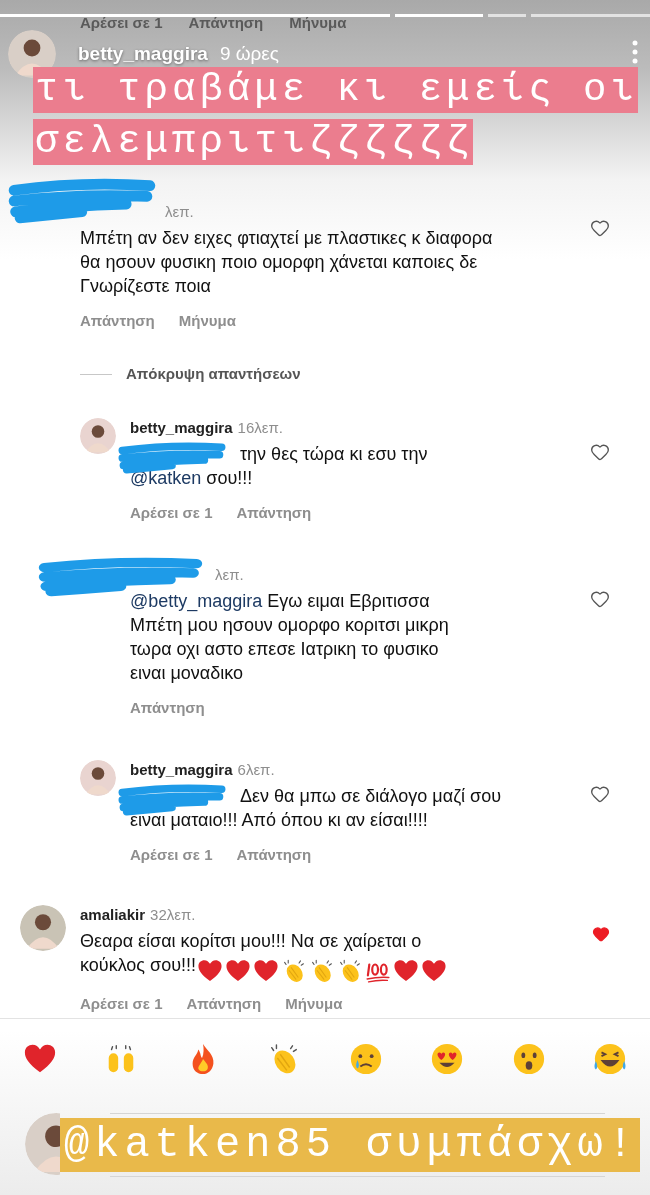 The width and height of the screenshot is (650, 1195). What do you see at coordinates (287, 262) in the screenshot?
I see `comment-text: Μπέτη αν δεν ειχες φτιαχτεί με πλαστικες κ διαφορα θα ησουν φυσικη ποιο ομορφη χάνεται καποιες δε Γνωρίζεστε ποια` at bounding box center [287, 262].